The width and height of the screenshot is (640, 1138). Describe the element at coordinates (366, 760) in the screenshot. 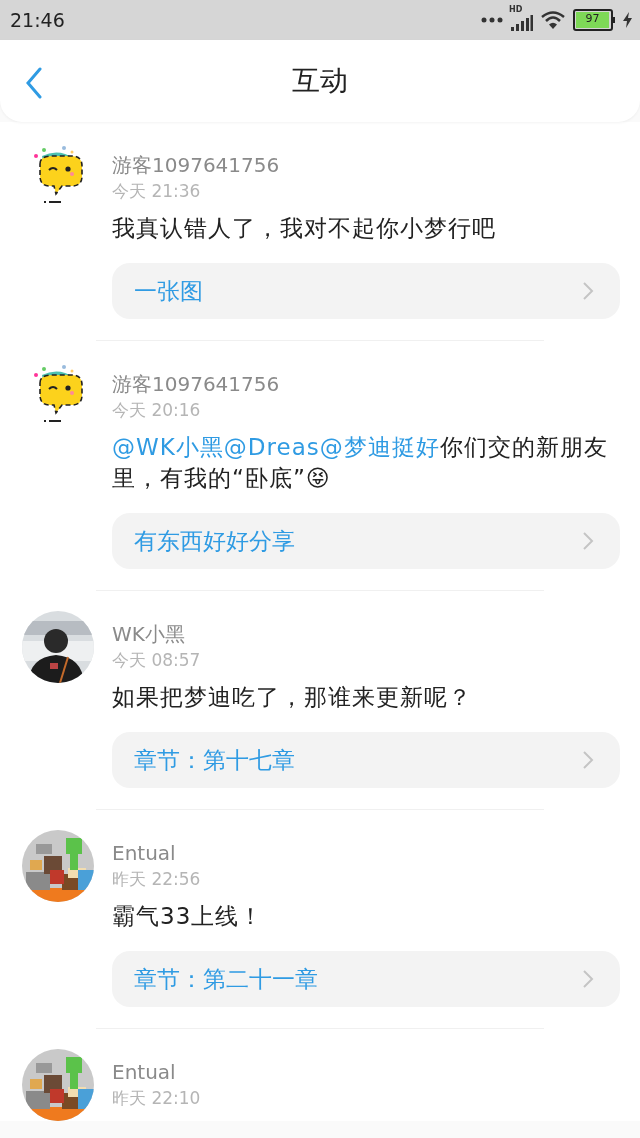

I see `source-card: 章节：第十七章` at that location.